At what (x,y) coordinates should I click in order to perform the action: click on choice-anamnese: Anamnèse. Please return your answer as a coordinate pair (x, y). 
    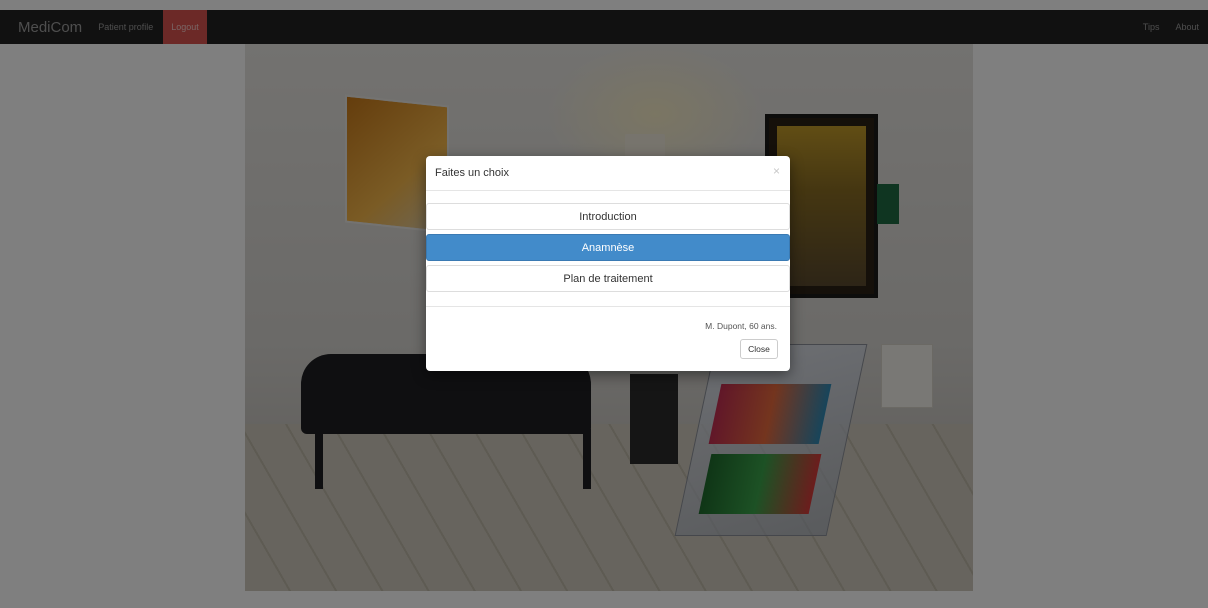
    Looking at the image, I should click on (608, 247).